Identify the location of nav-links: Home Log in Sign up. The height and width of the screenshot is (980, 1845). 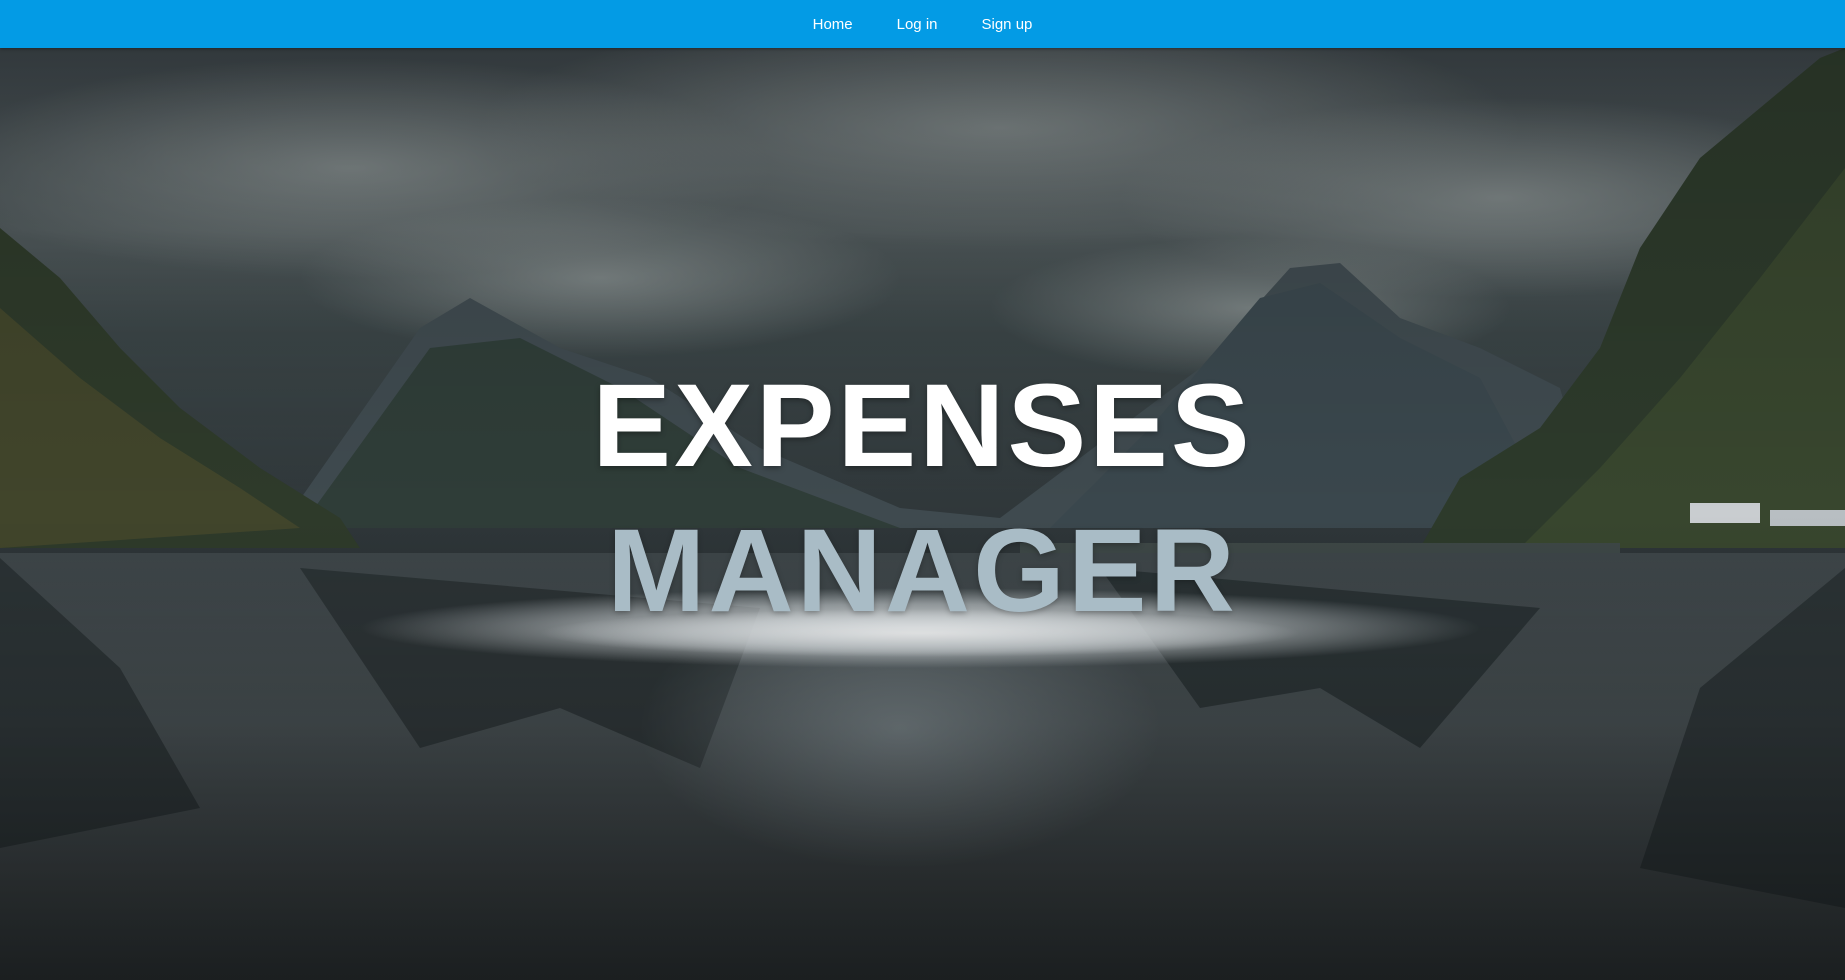
(923, 24).